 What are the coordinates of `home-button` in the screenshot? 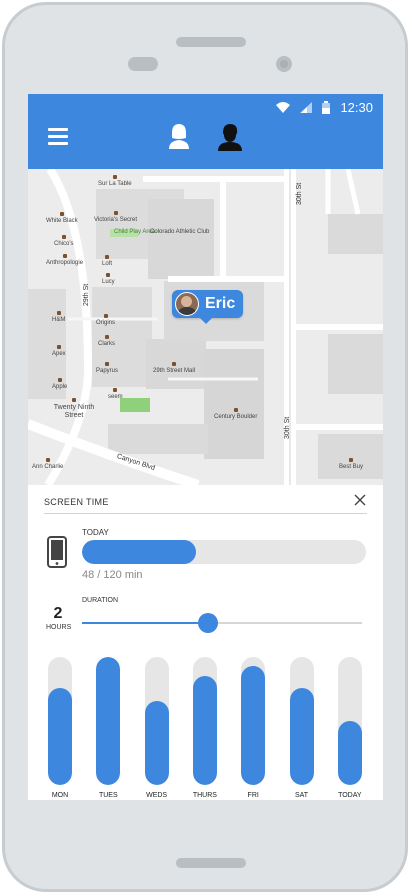 It's located at (211, 863).